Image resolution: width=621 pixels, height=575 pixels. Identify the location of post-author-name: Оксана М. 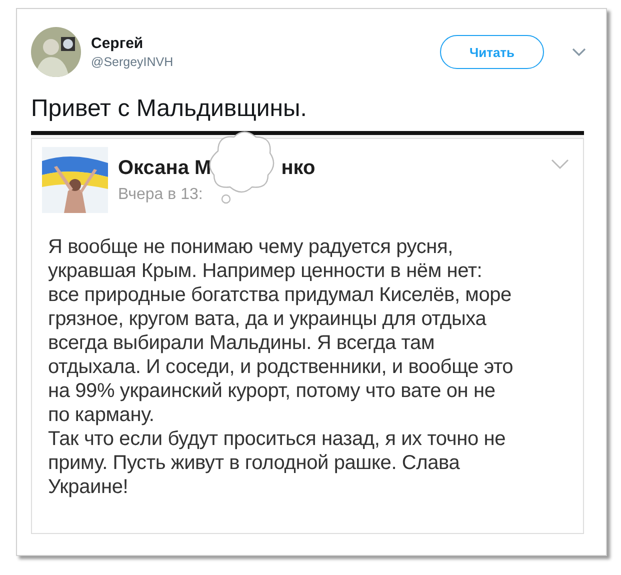
(165, 168).